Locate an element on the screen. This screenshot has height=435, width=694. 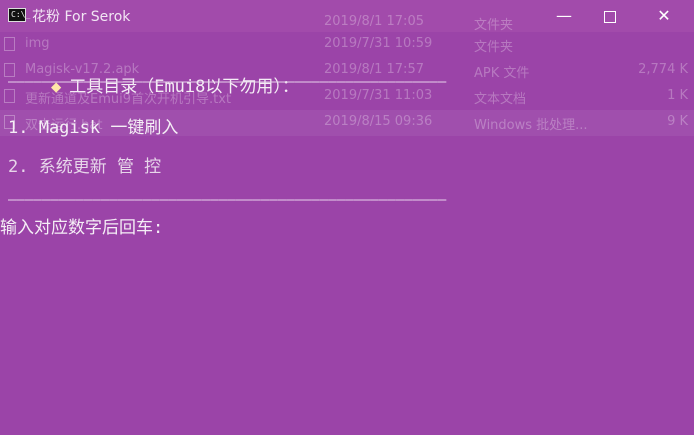
menu-option-magisk: 1. Magisk 一键刷入 is located at coordinates (93, 128).